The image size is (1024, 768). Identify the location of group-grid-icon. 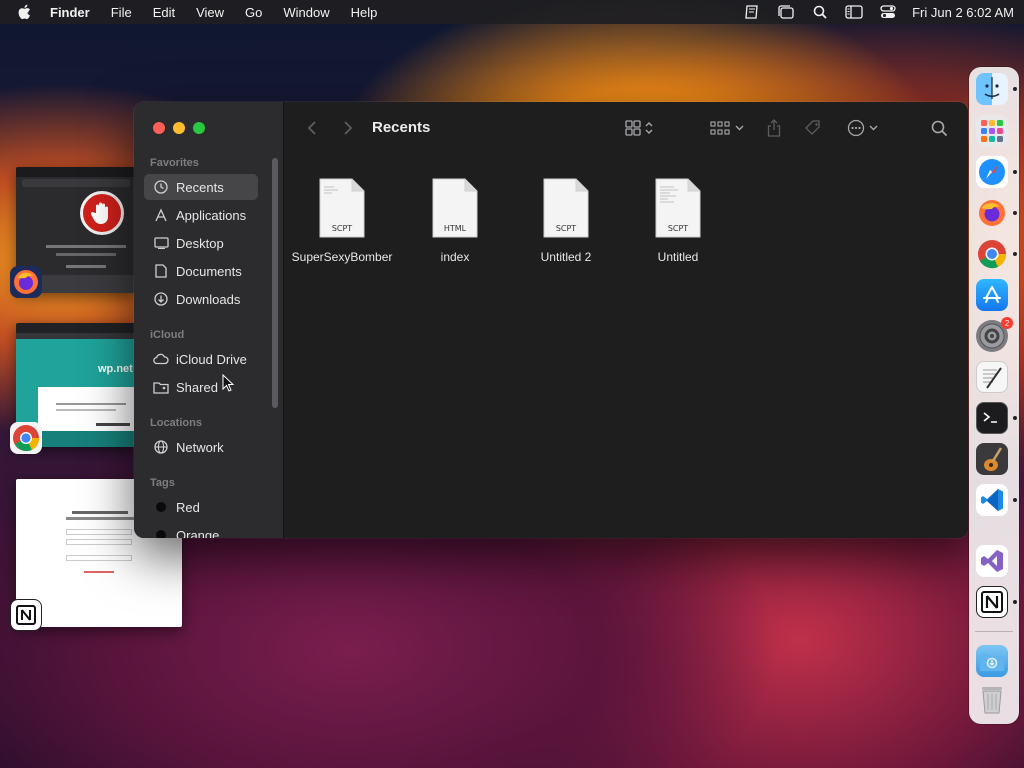
(720, 128).